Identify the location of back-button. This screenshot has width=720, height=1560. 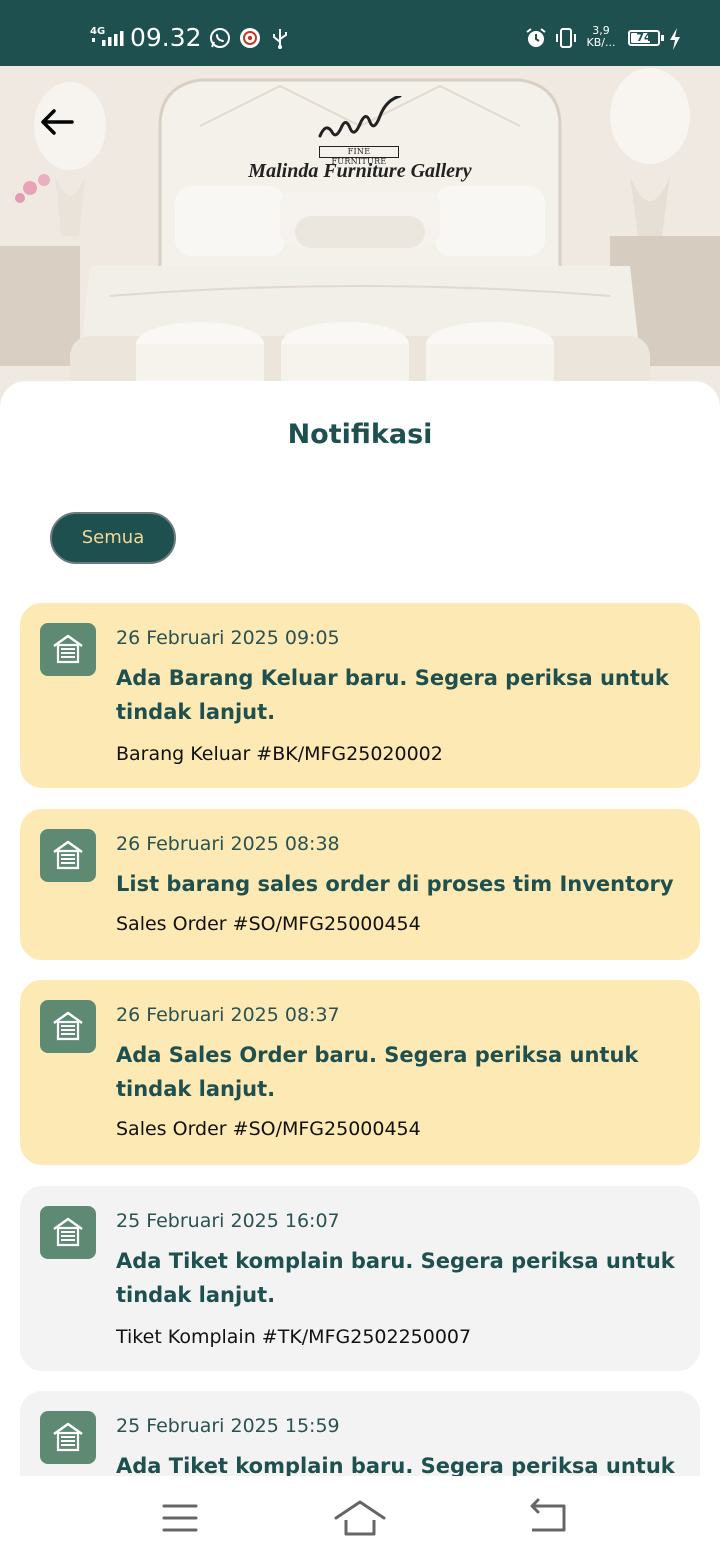
(58, 124).